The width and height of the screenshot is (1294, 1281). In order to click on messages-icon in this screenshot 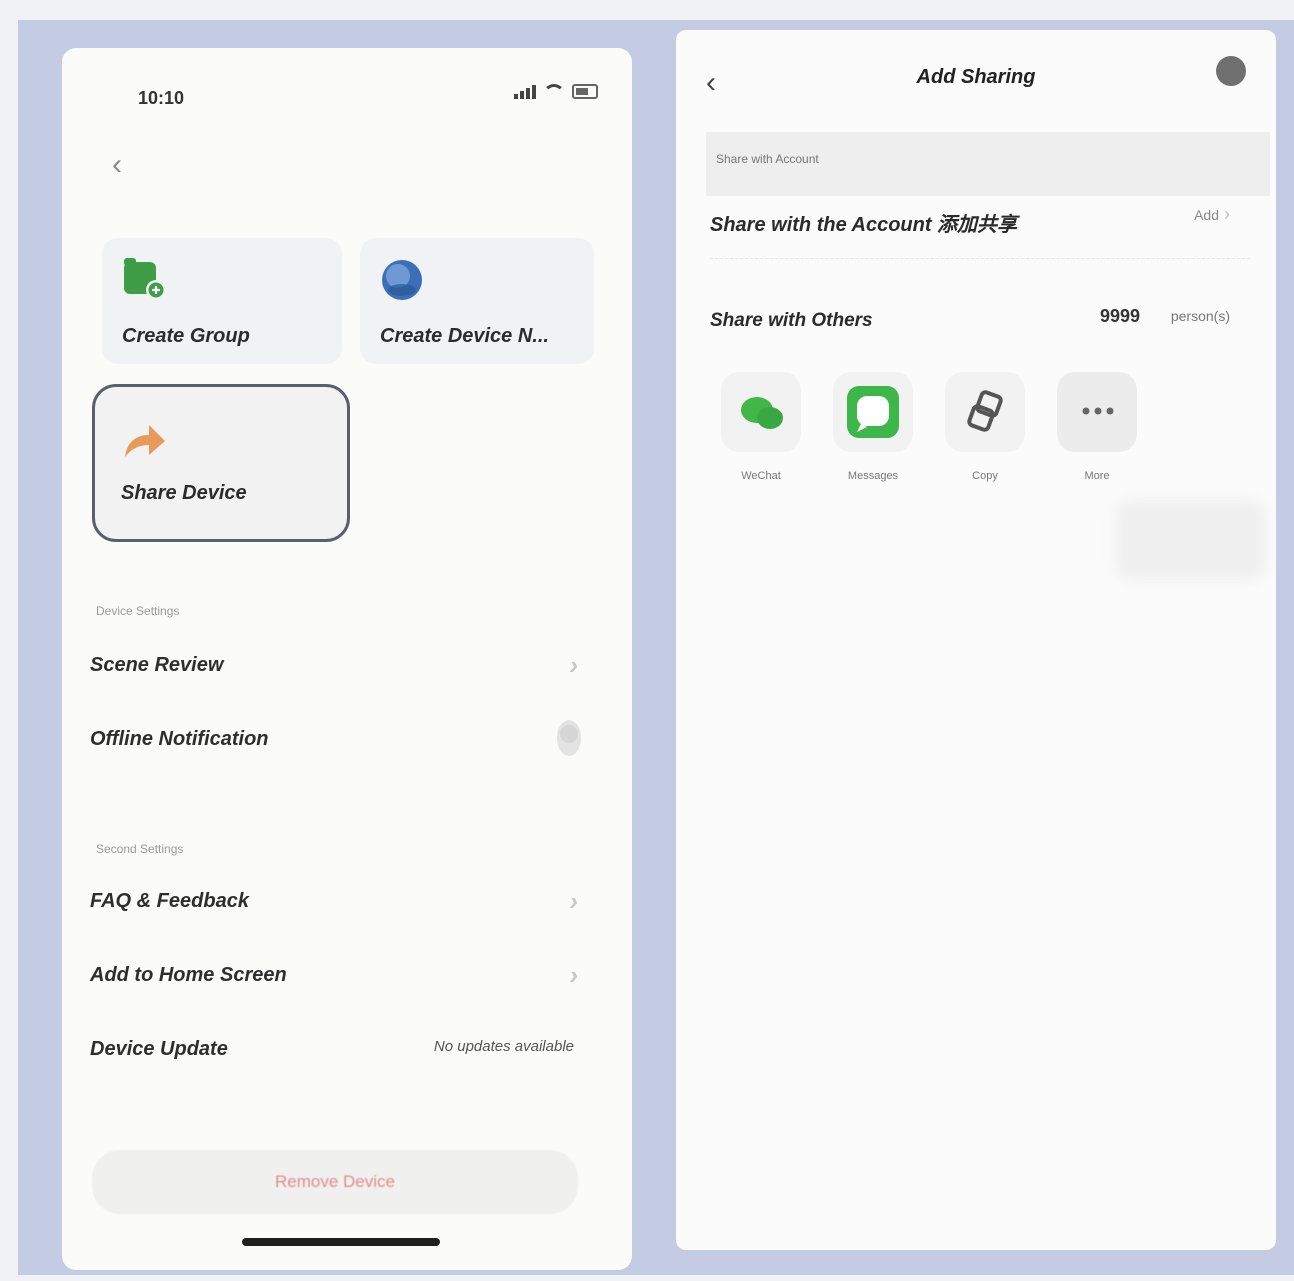, I will do `click(873, 412)`.